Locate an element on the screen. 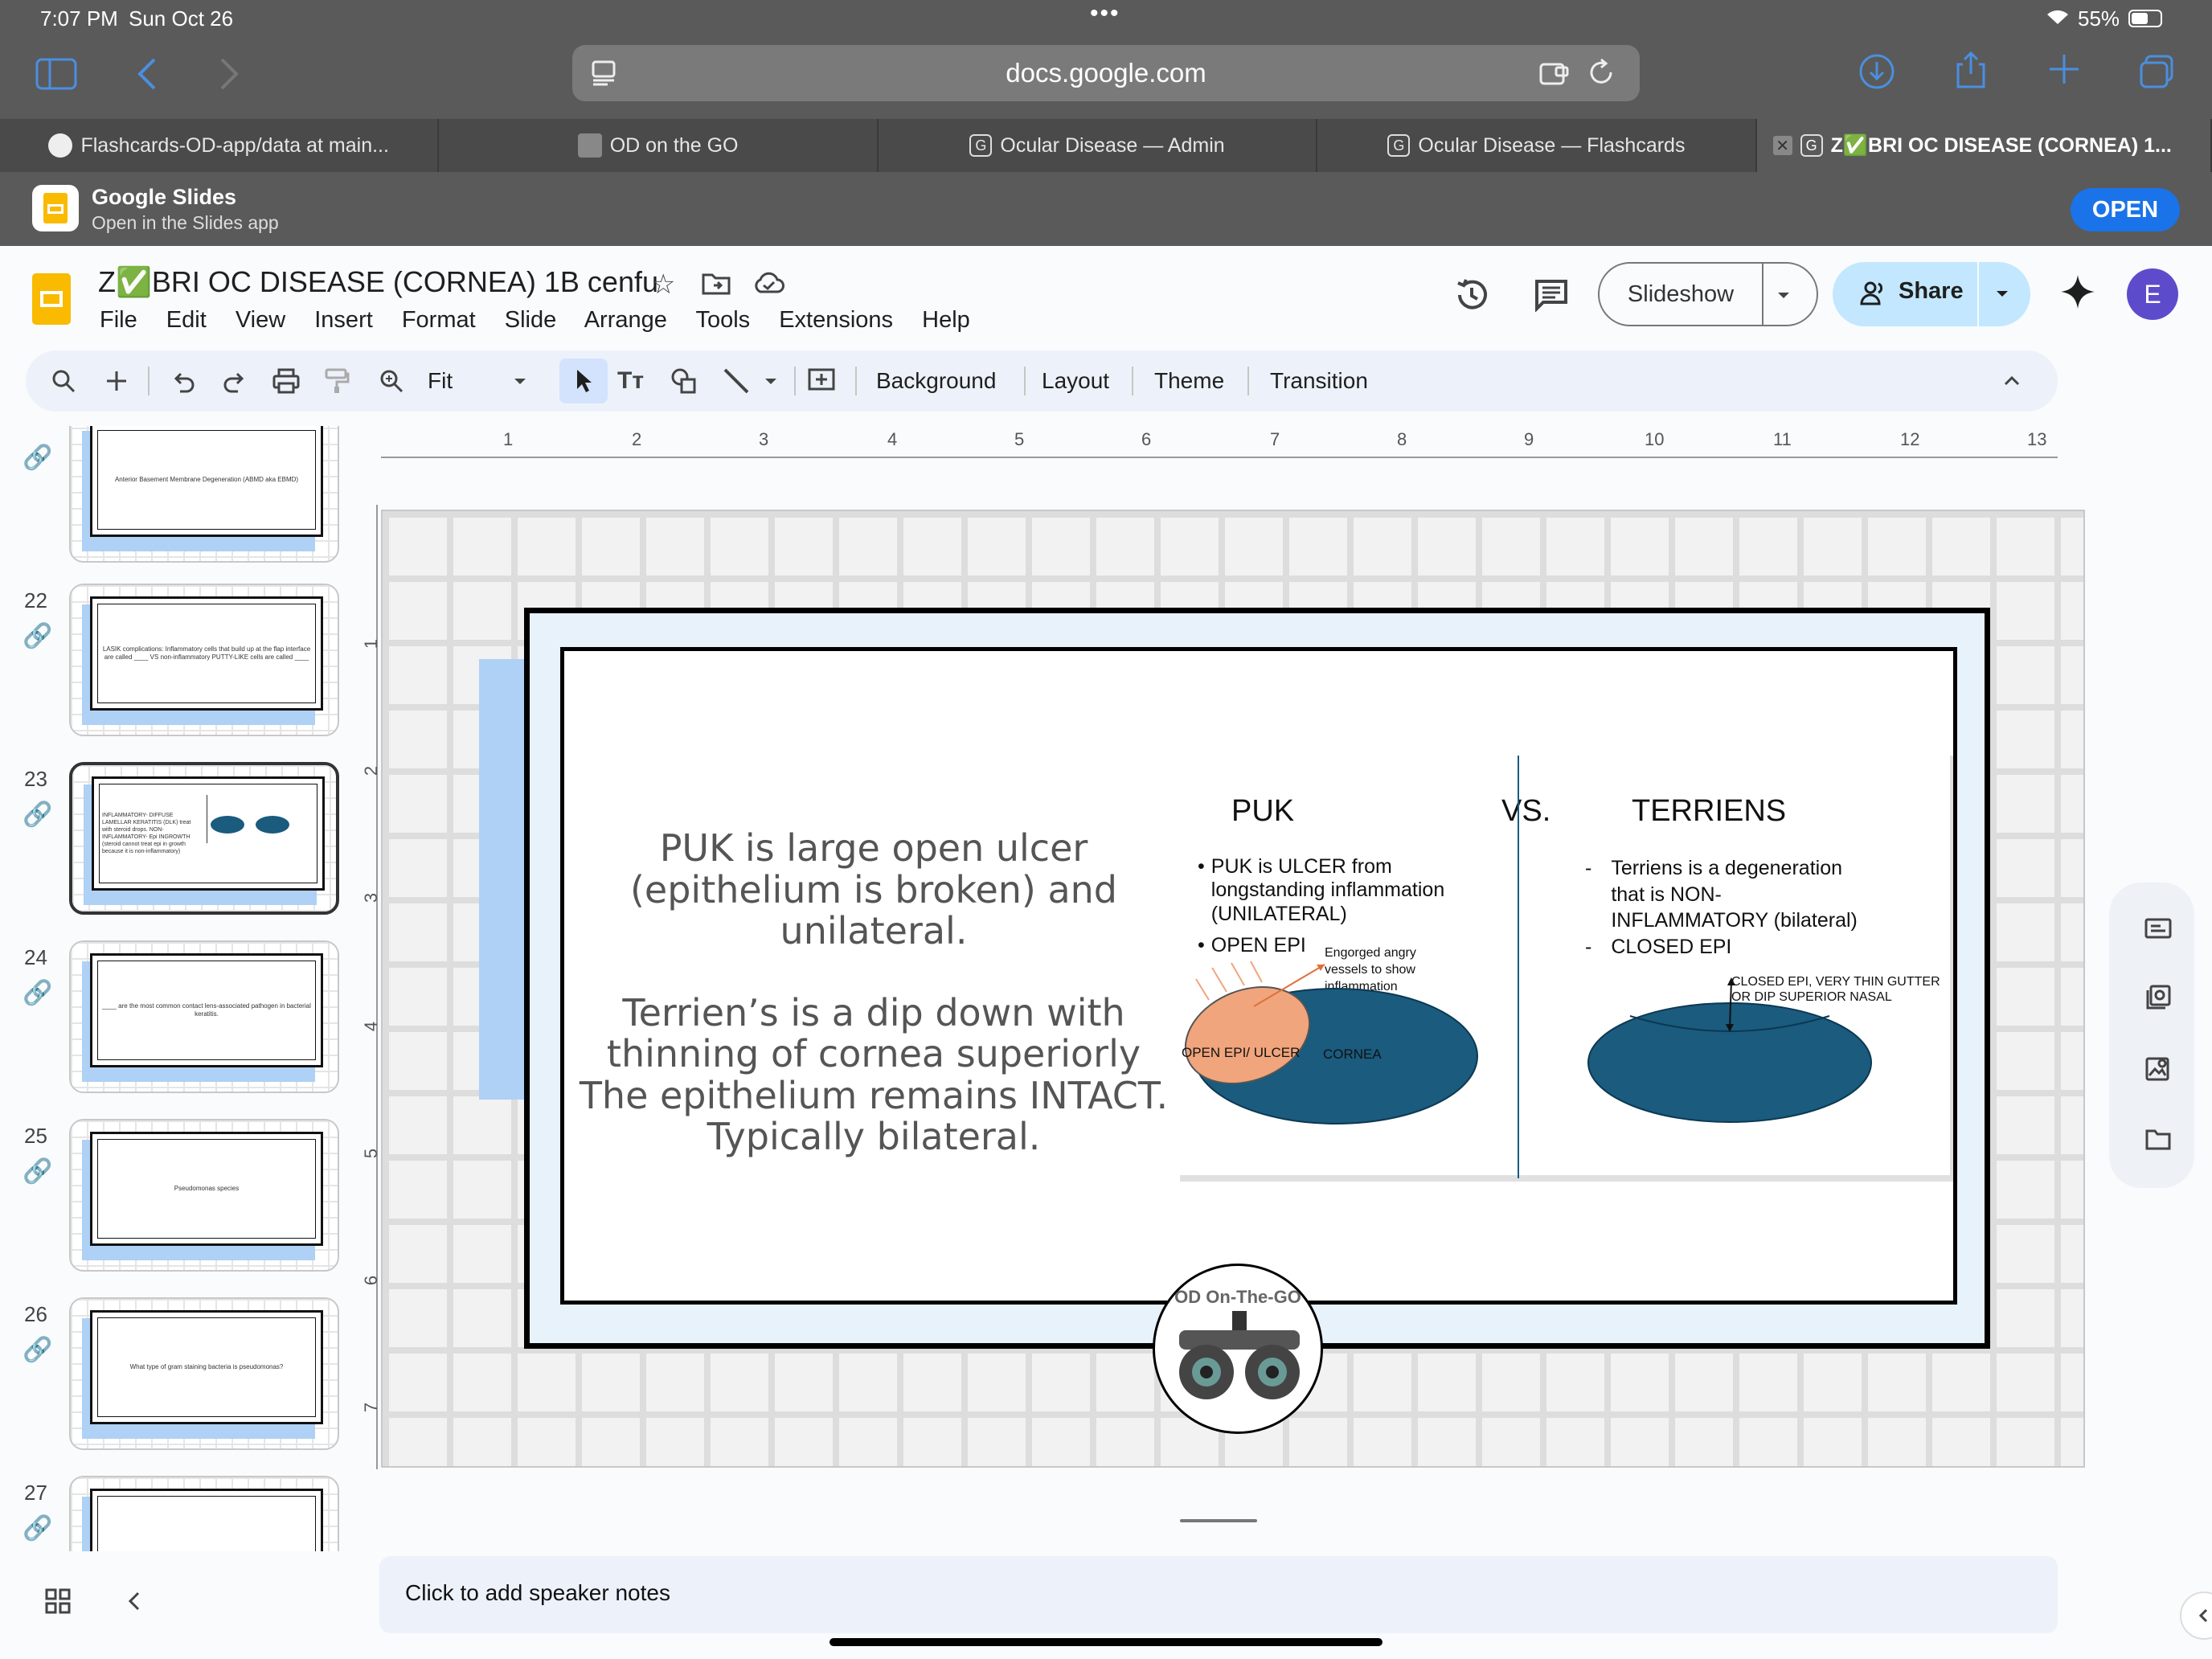 This screenshot has width=2212, height=1659. share-button: Share is located at coordinates (1931, 291).